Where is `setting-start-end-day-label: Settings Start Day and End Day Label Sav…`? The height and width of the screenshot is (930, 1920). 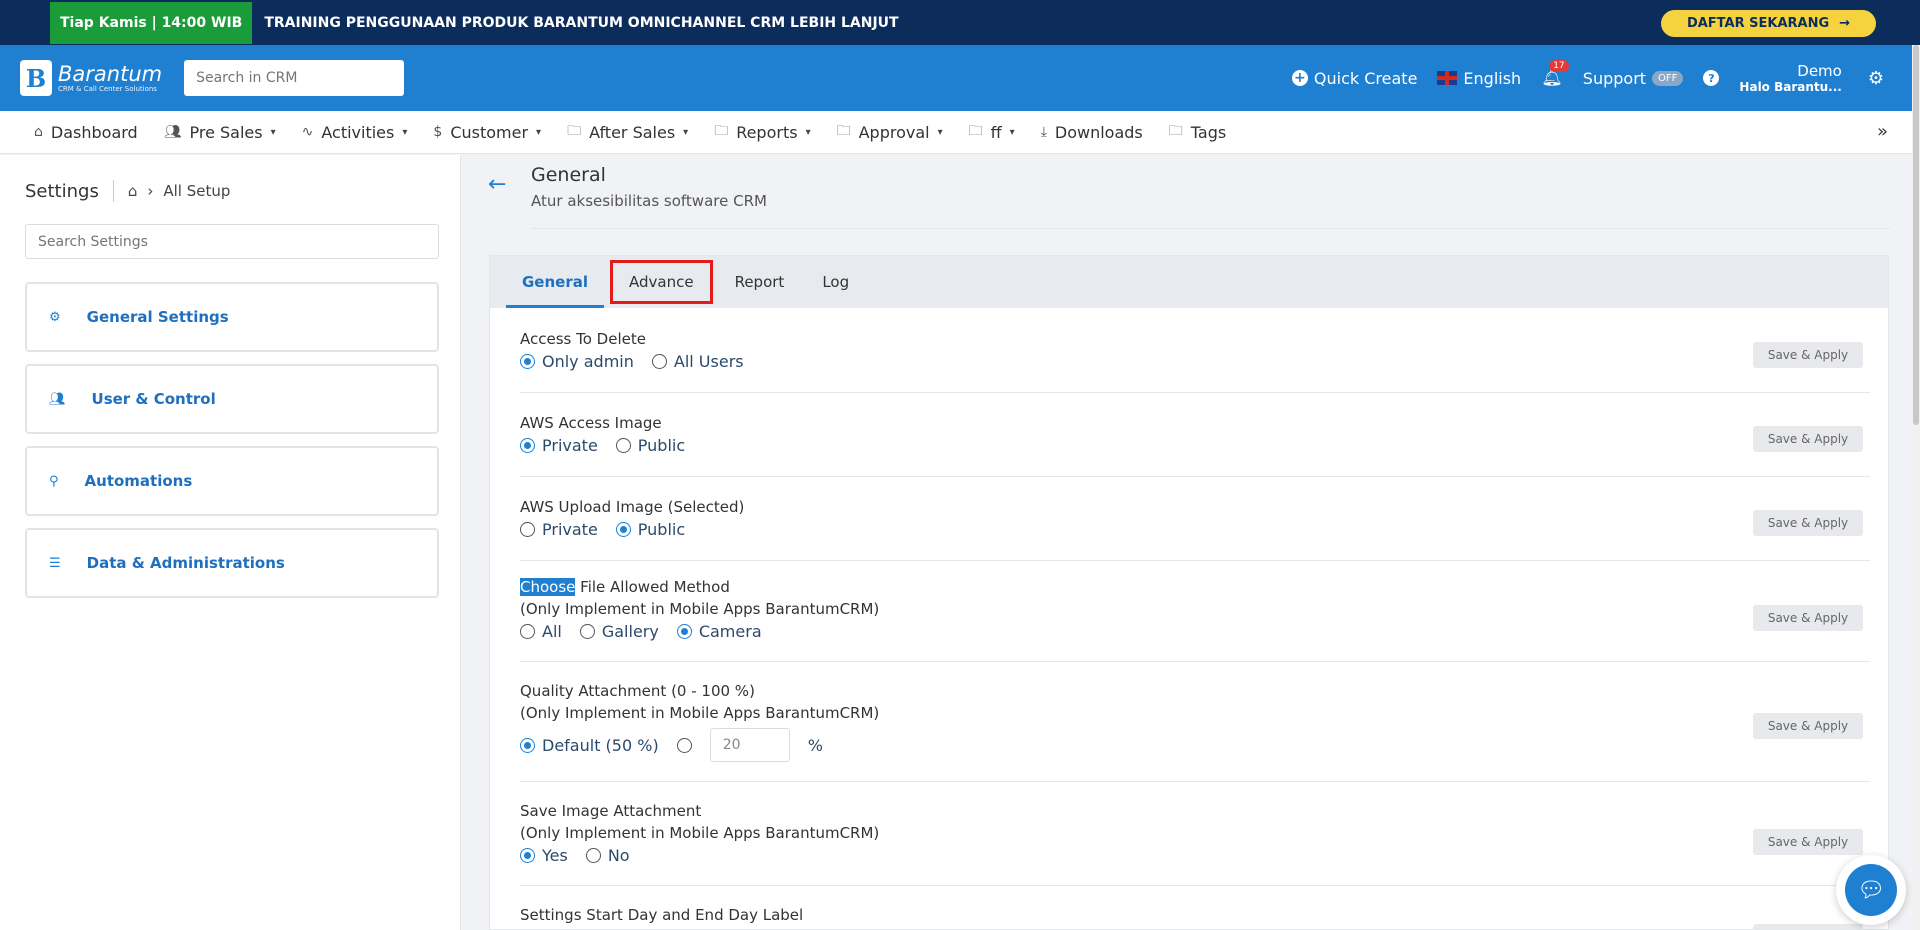
setting-start-end-day-label: Settings Start Day and End Day Label Sav… is located at coordinates (1195, 917).